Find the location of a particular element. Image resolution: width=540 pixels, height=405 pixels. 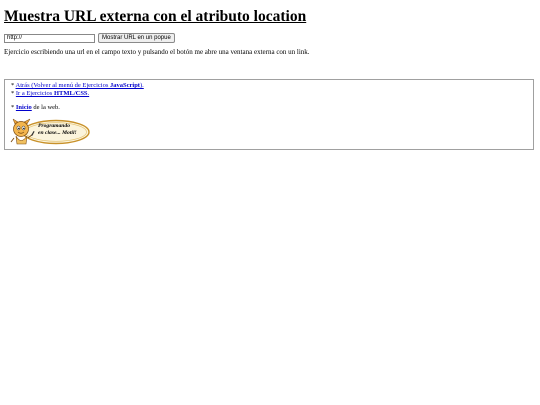

nav-home-line: * Inicio de la web. is located at coordinates (35, 108).